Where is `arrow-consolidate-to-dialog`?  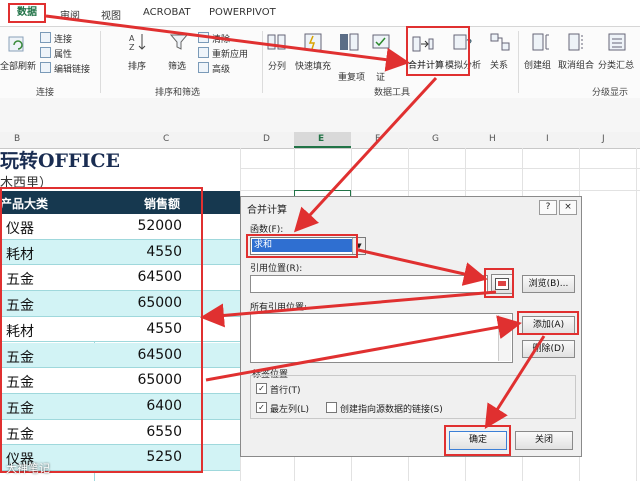
arrow-consolidate-to-dialog is located at coordinates (365, 154).